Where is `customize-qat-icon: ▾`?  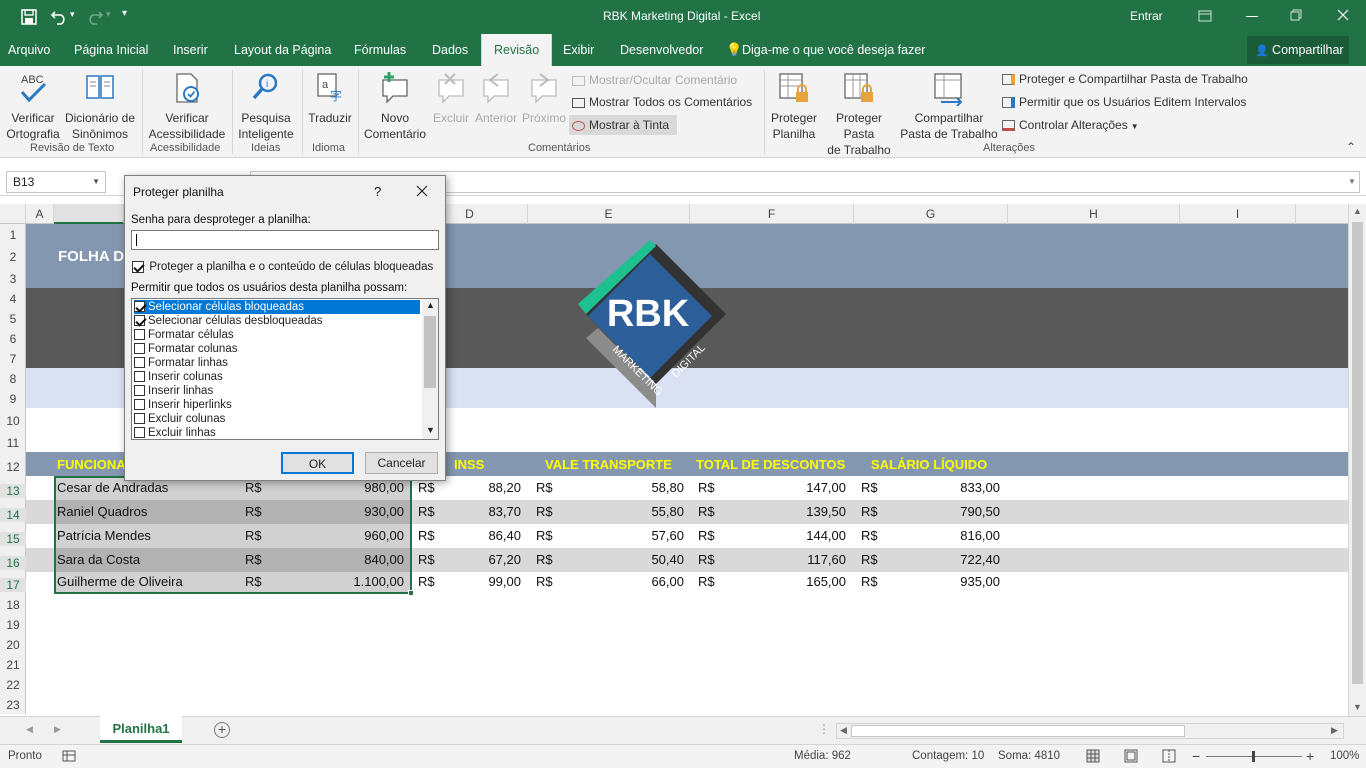
customize-qat-icon: ▾ is located at coordinates (124, 13).